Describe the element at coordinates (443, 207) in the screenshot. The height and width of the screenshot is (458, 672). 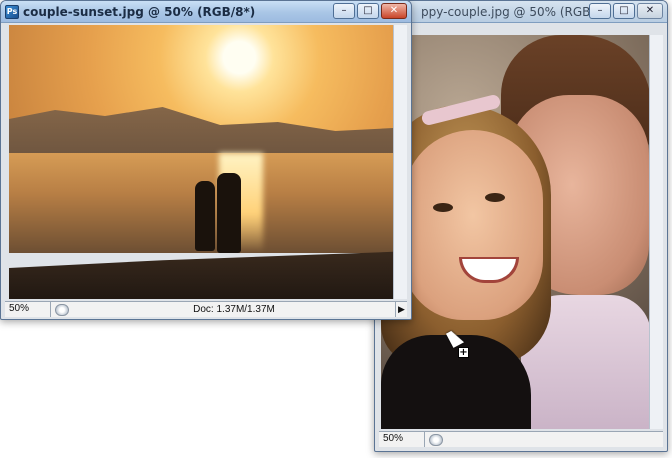
I see `photo-eye-left` at that location.